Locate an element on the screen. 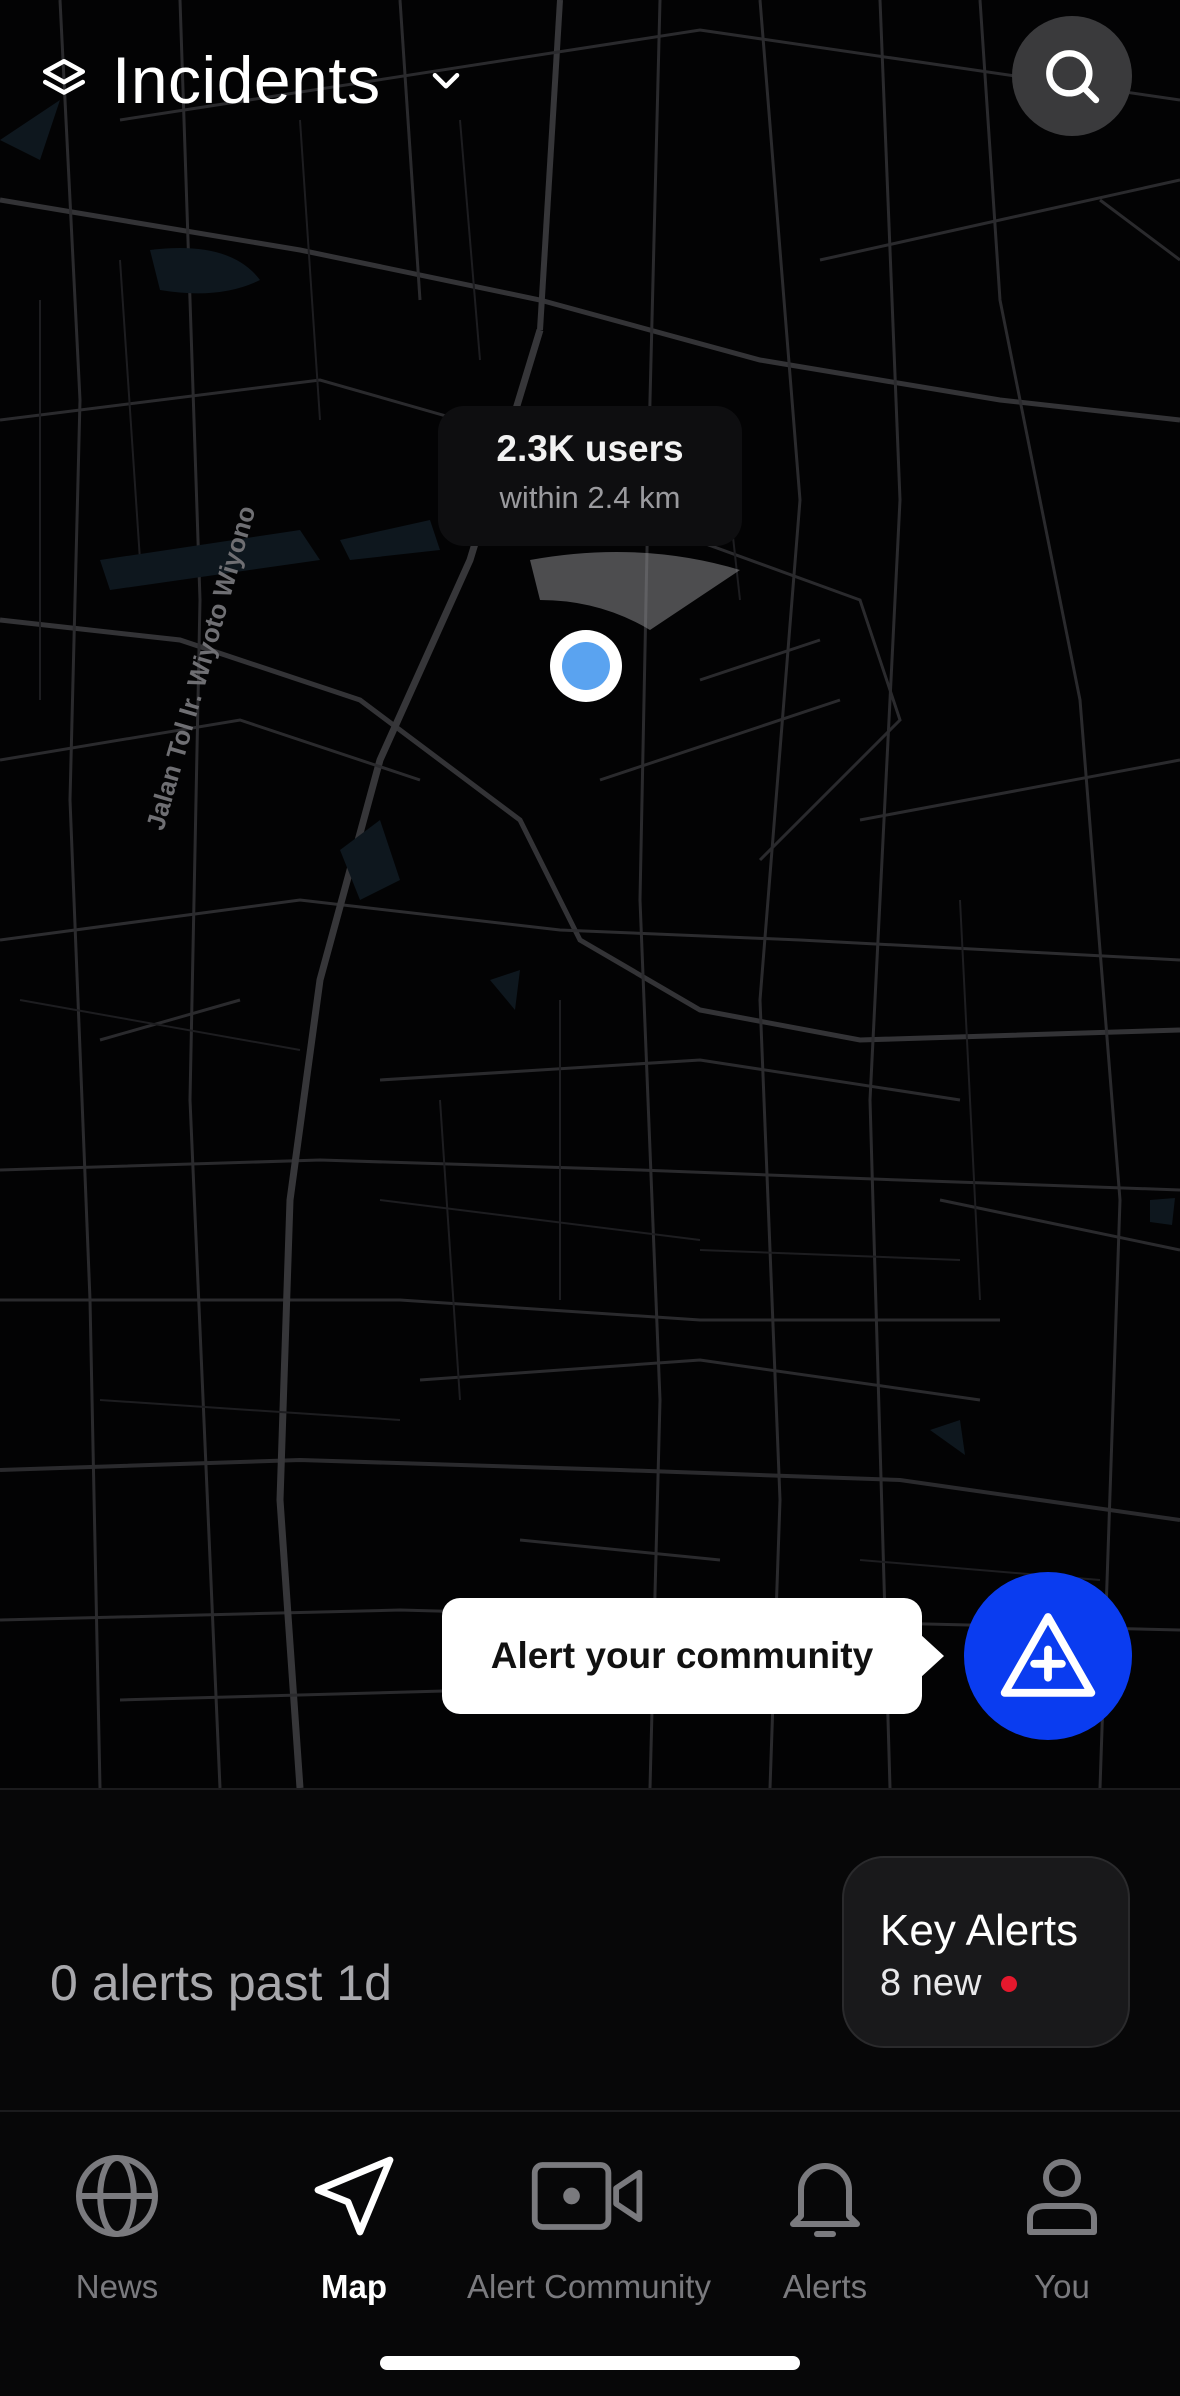  current-location-marker is located at coordinates (586, 666).